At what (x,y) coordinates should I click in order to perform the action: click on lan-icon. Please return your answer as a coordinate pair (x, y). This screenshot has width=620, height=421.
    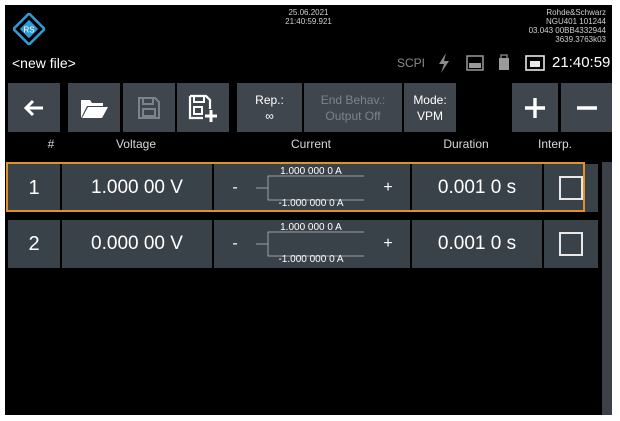
    Looking at the image, I should click on (535, 63).